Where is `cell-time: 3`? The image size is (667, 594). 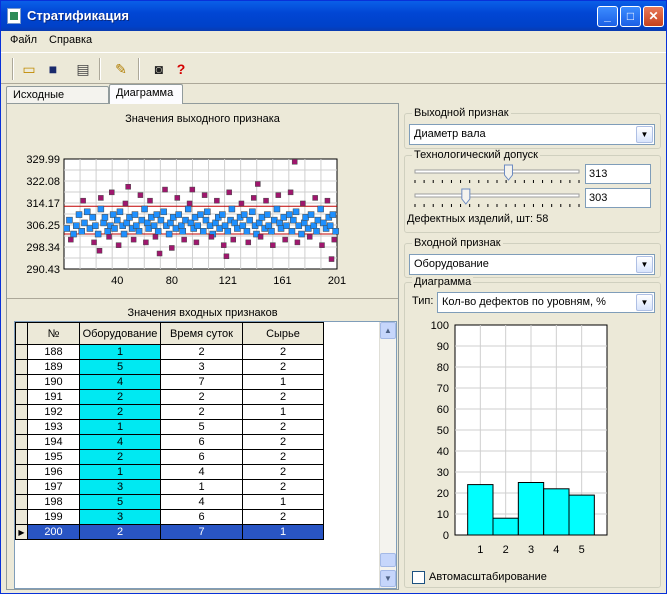 cell-time: 3 is located at coordinates (201, 367).